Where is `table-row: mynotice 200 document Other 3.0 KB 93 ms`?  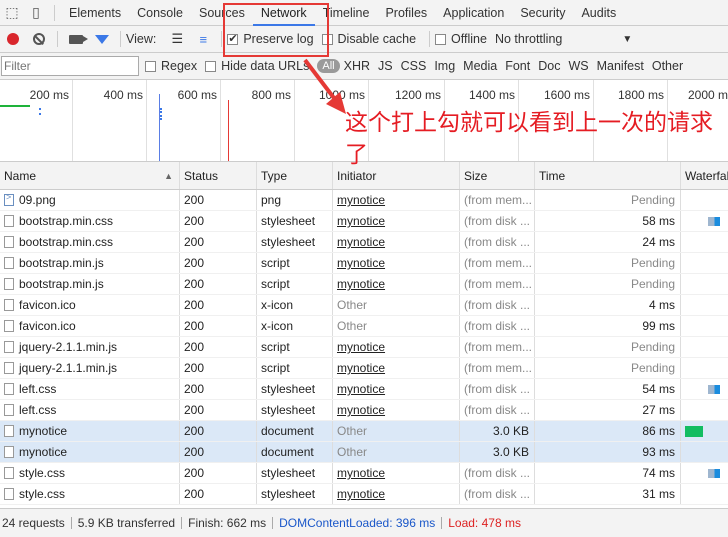
table-row: mynotice 200 document Other 3.0 KB 93 ms is located at coordinates (364, 452).